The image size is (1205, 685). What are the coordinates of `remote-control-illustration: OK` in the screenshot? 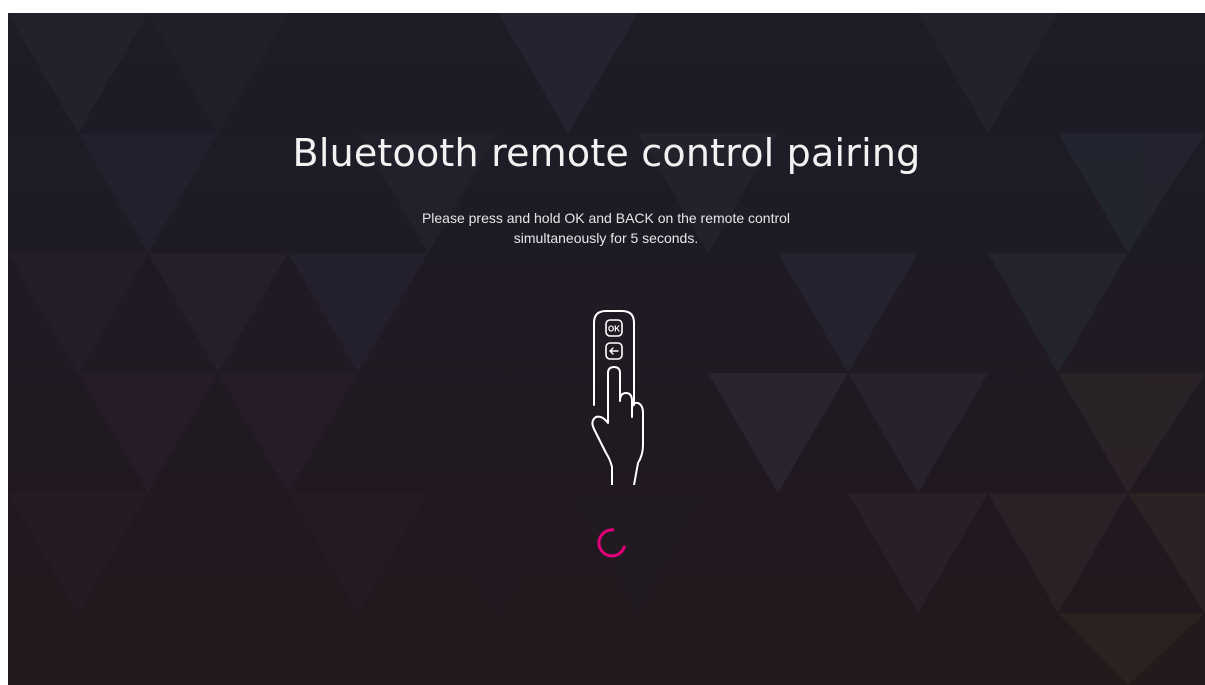 It's located at (617, 397).